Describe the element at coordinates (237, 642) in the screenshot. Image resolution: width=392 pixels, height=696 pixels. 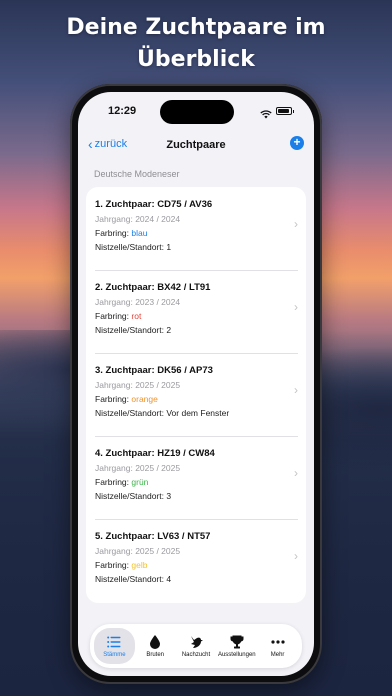
I see `trophy-icon` at that location.